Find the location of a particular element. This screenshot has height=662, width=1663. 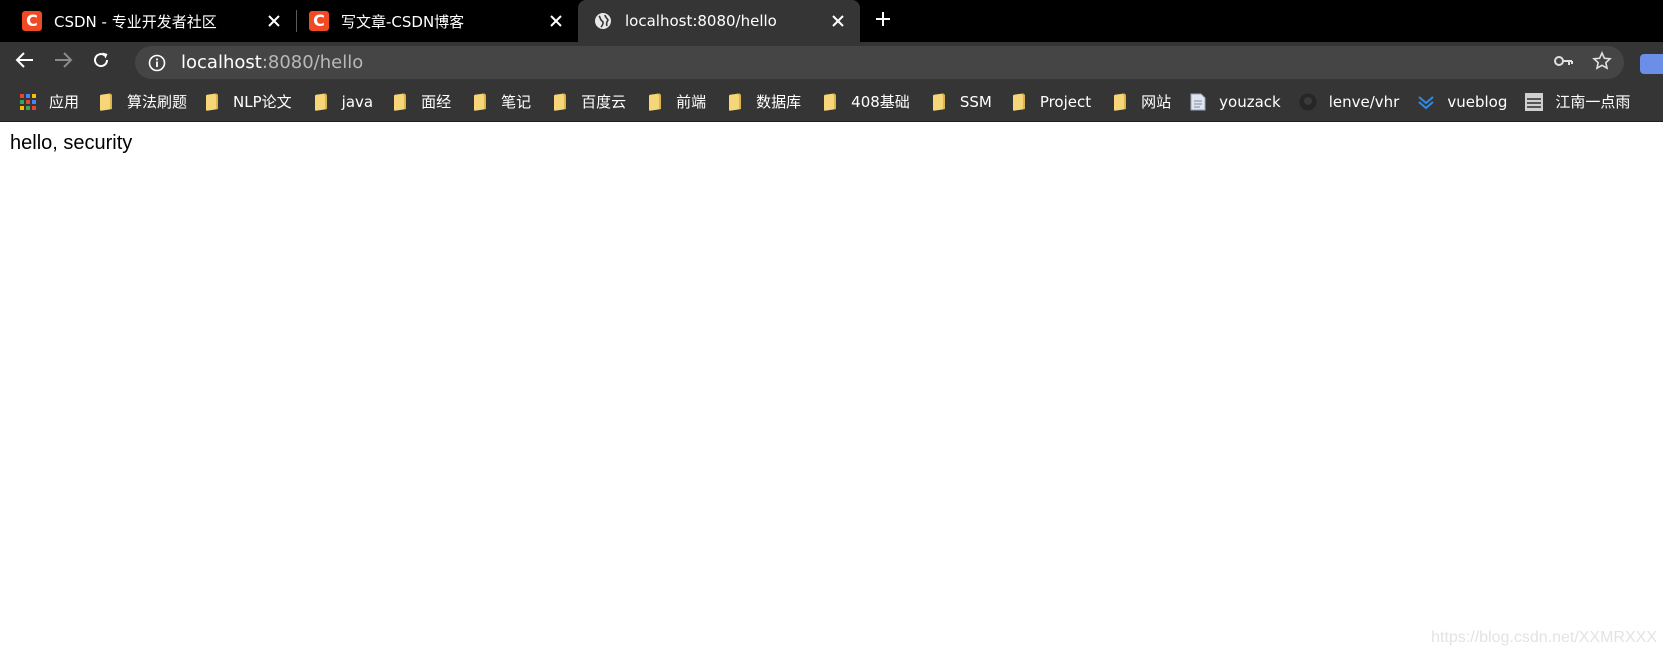

bookmark-folder: NLP论文 is located at coordinates (252, 102).